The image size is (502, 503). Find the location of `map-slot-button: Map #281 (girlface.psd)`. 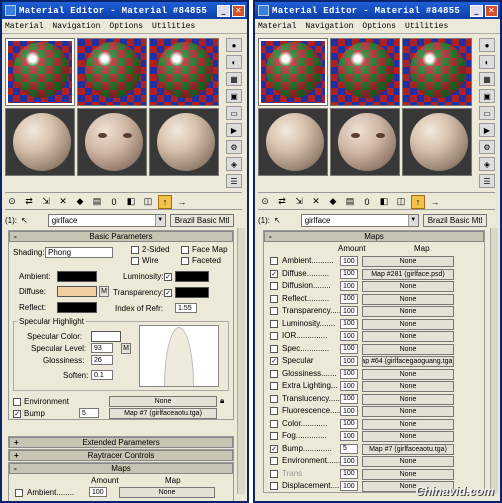

map-slot-button: Map #281 (girlface.psd) is located at coordinates (408, 274).